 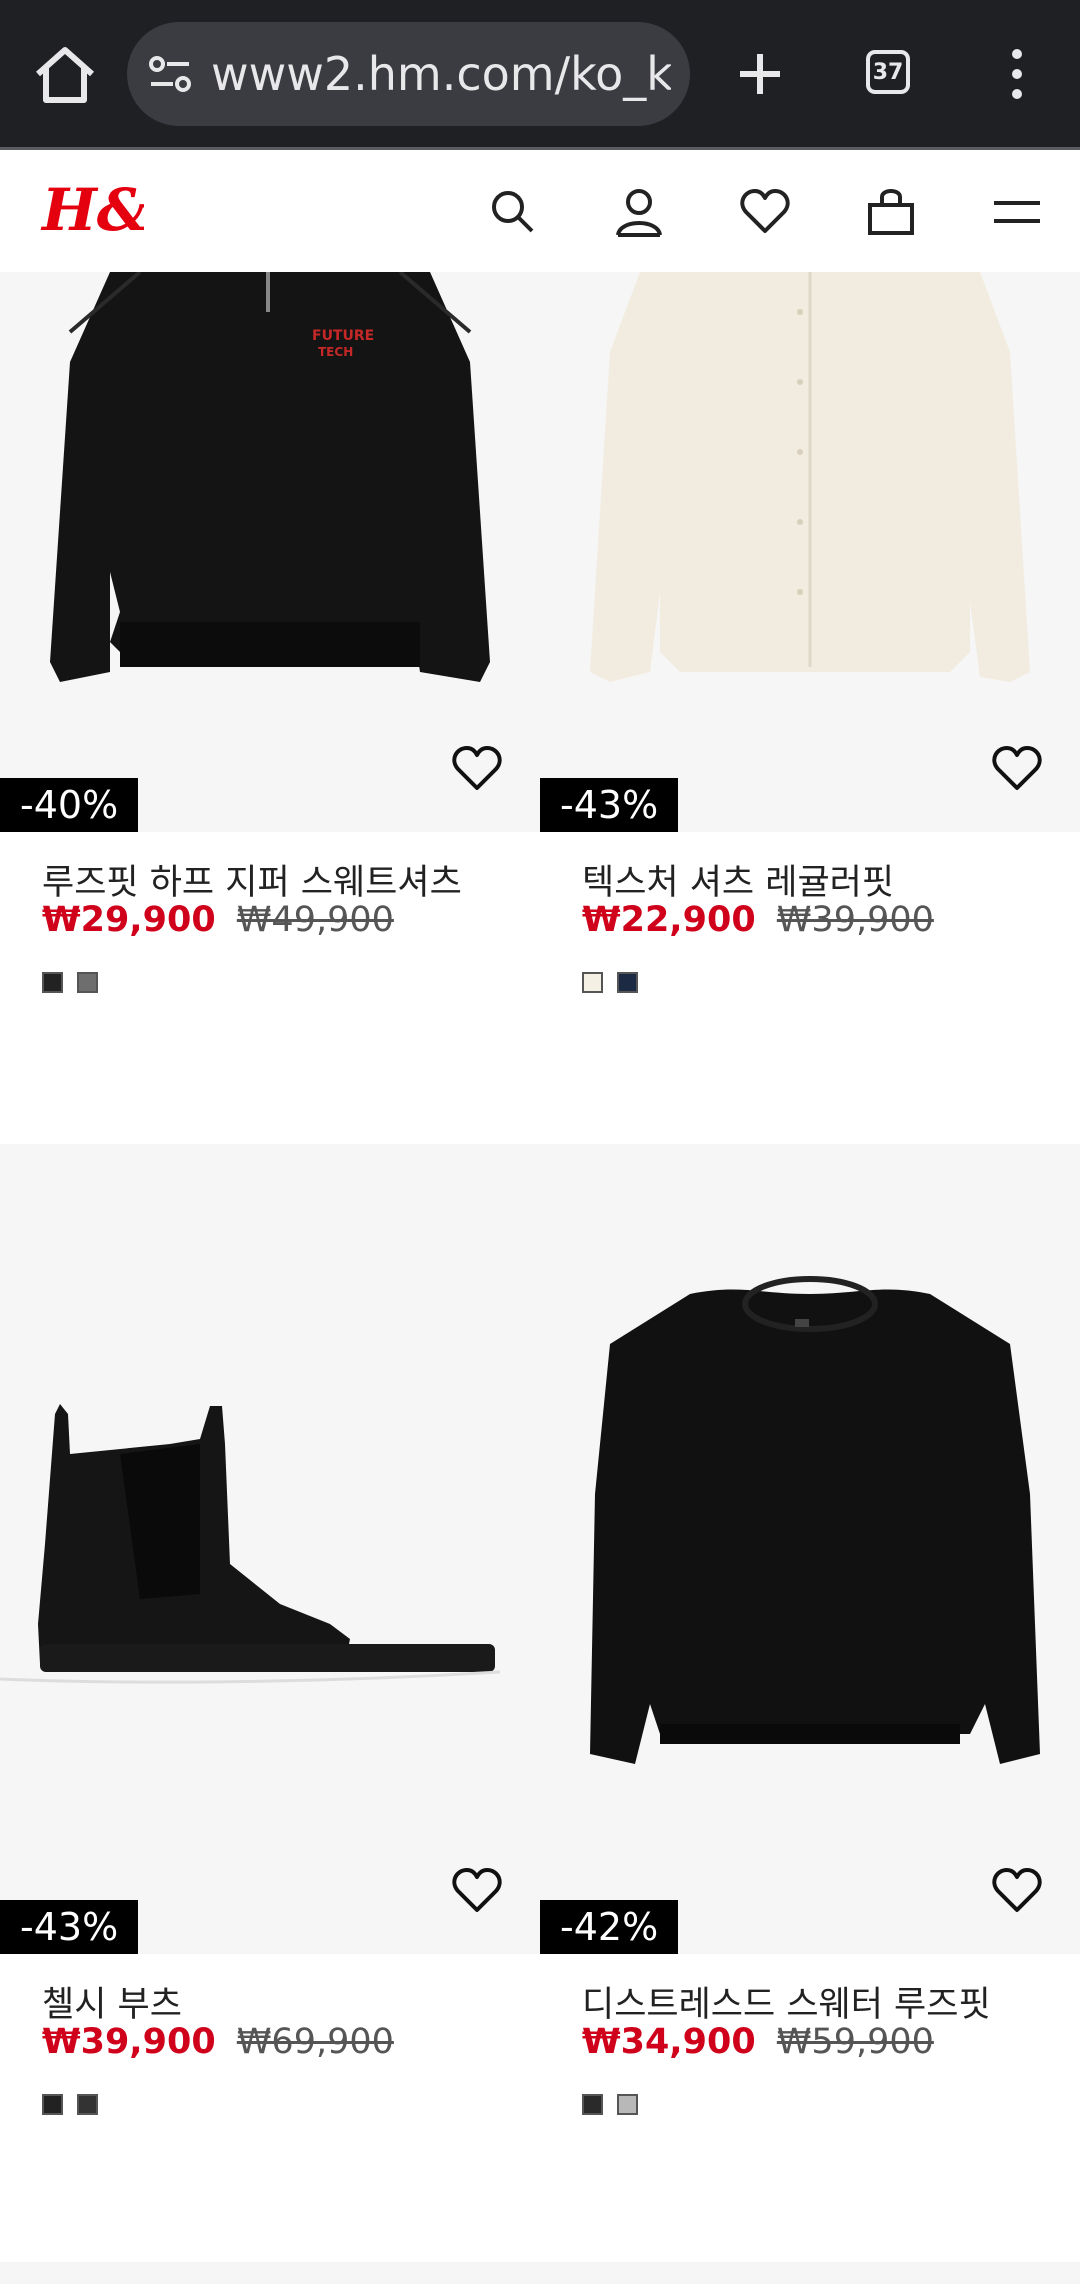 I want to click on menu-icon, so click(x=1017, y=212).